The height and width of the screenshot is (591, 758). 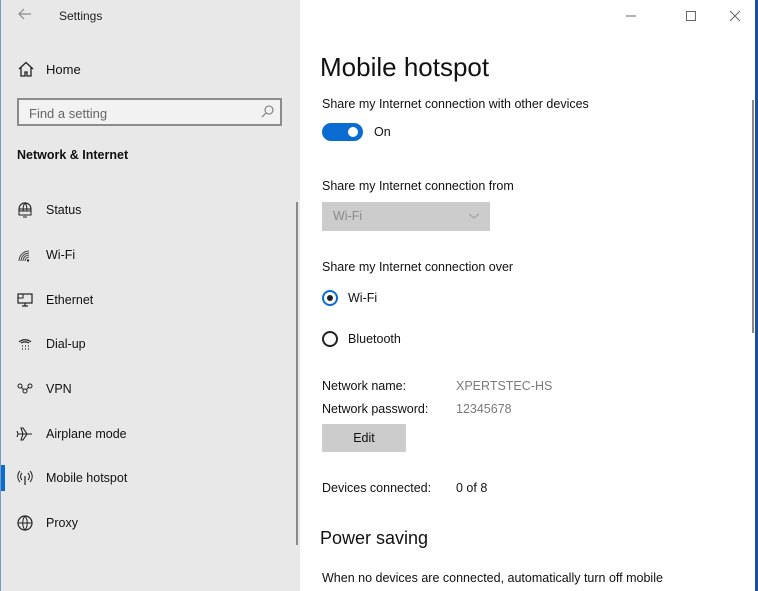 I want to click on vpn-icon, so click(x=25, y=388).